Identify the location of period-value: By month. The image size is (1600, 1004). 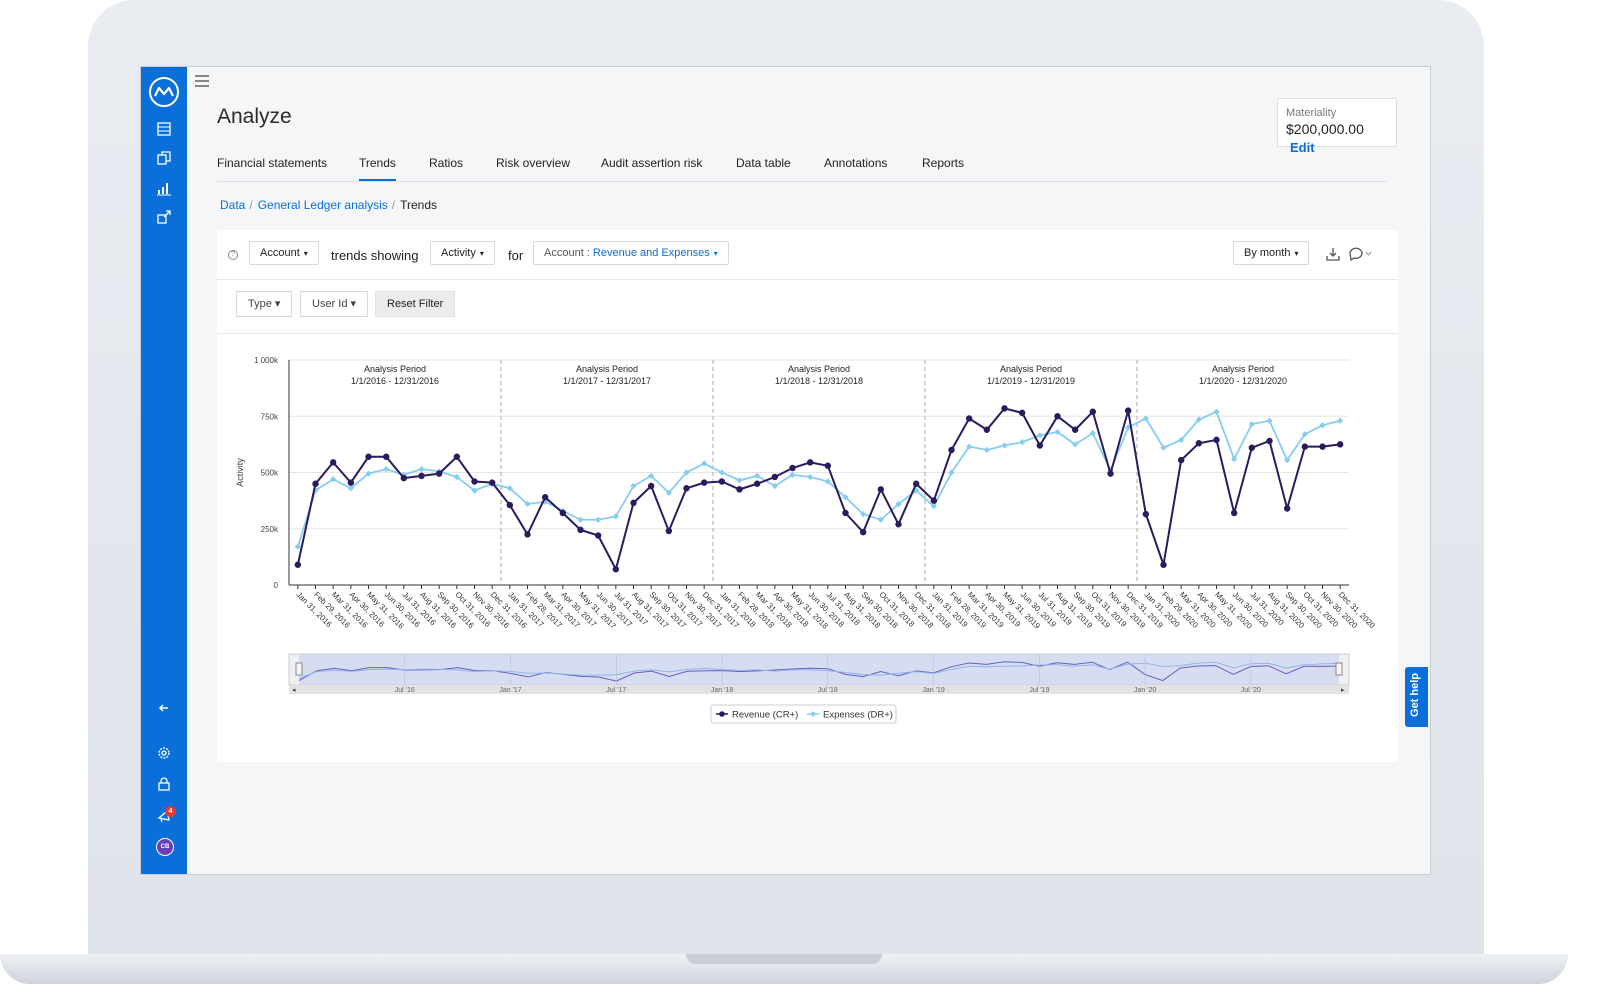
(1267, 253).